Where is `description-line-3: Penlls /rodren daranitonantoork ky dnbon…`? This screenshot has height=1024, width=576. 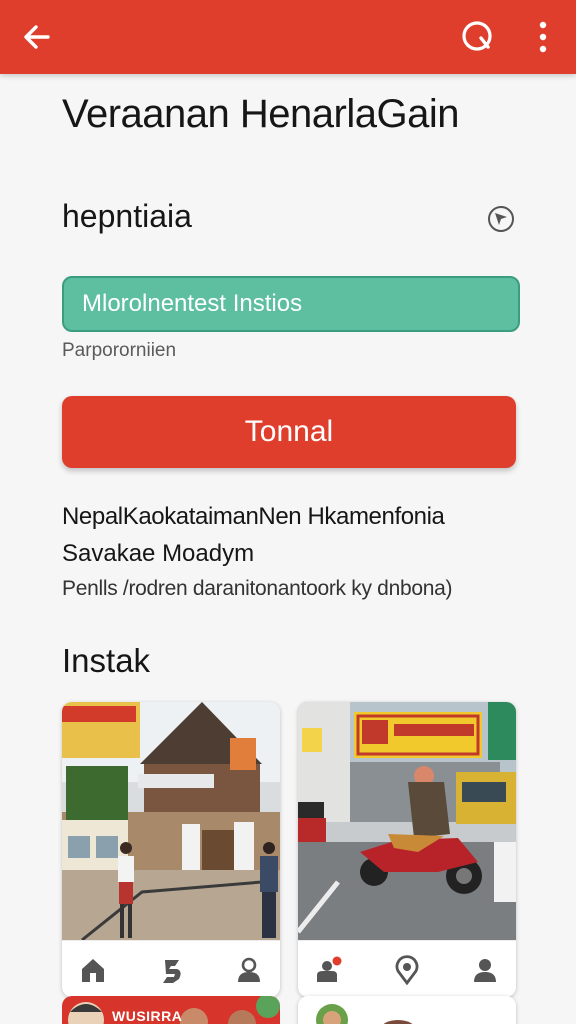 description-line-3: Penlls /rodren daranitonantoork ky dnbon… is located at coordinates (257, 588).